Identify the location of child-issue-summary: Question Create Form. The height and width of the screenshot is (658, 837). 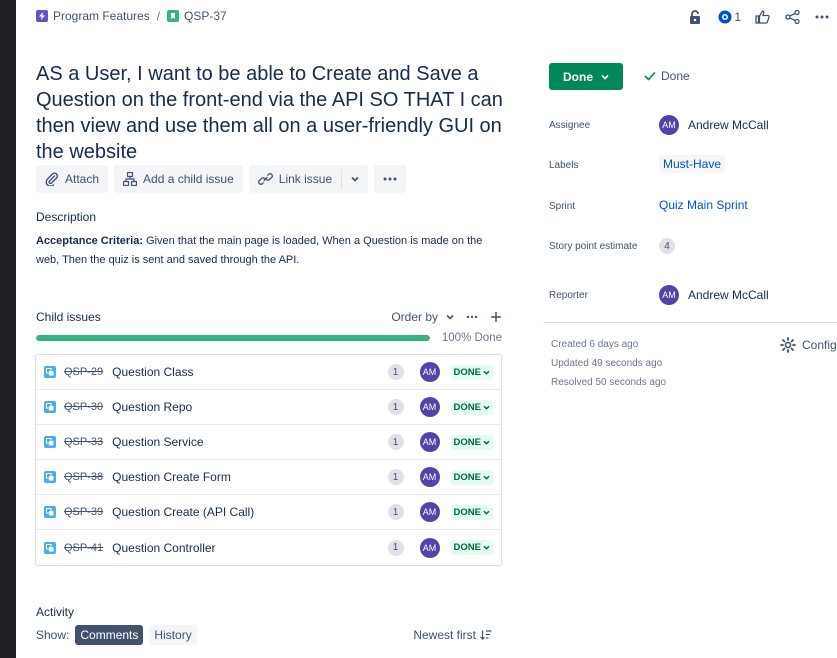
(249, 477).